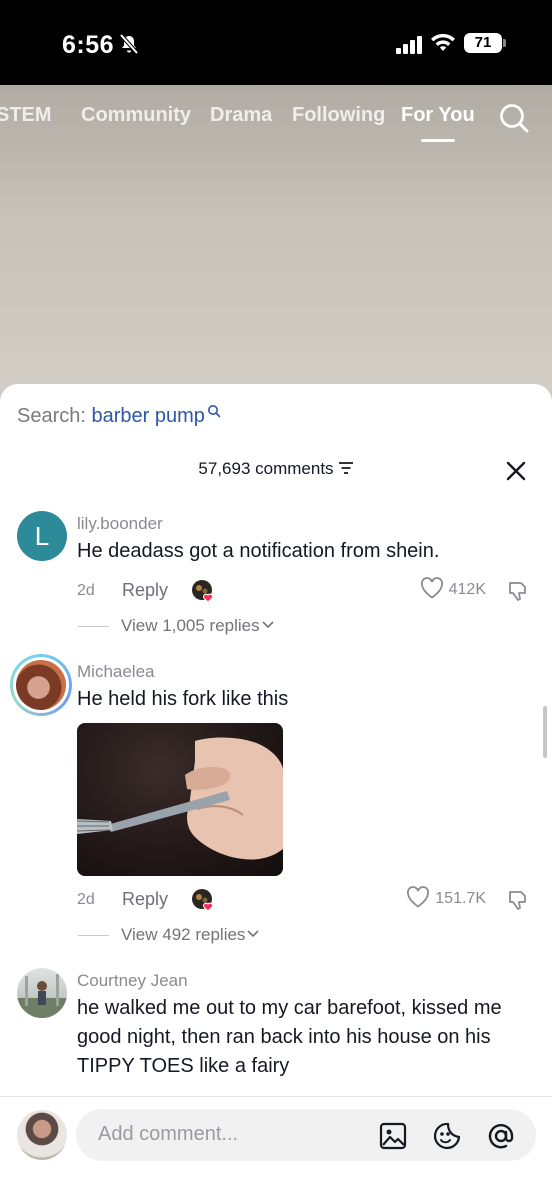 Image resolution: width=552 pixels, height=1200 pixels. Describe the element at coordinates (88, 45) in the screenshot. I see `status-time: 6:56` at that location.